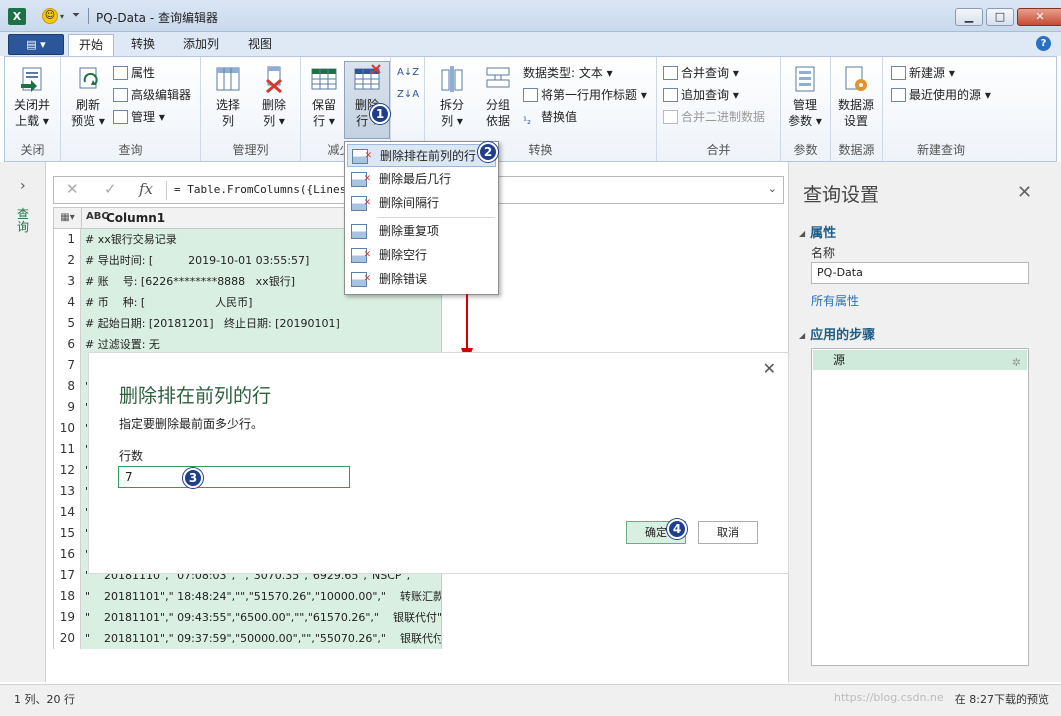 Image resolution: width=1061 pixels, height=716 pixels. I want to click on manage-button: 管理 ▾, so click(139, 117).